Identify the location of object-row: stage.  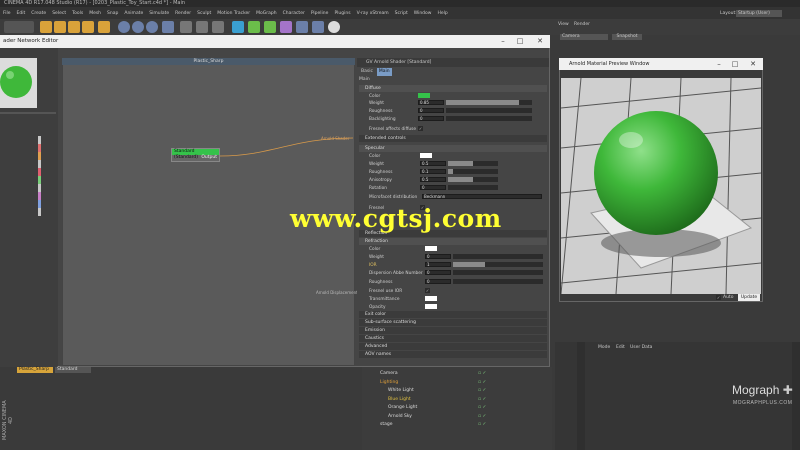
(386, 424).